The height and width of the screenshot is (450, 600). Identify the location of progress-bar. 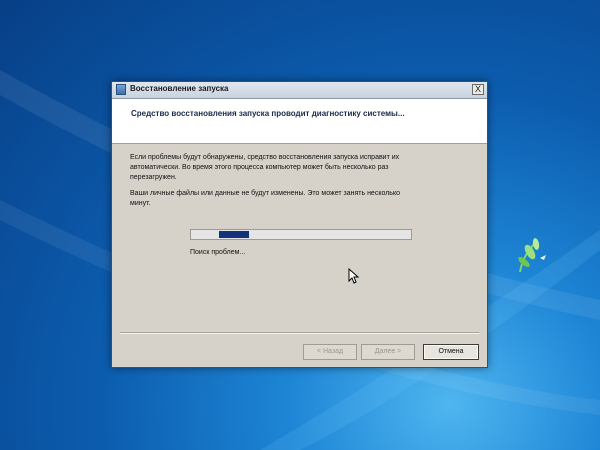
(301, 234).